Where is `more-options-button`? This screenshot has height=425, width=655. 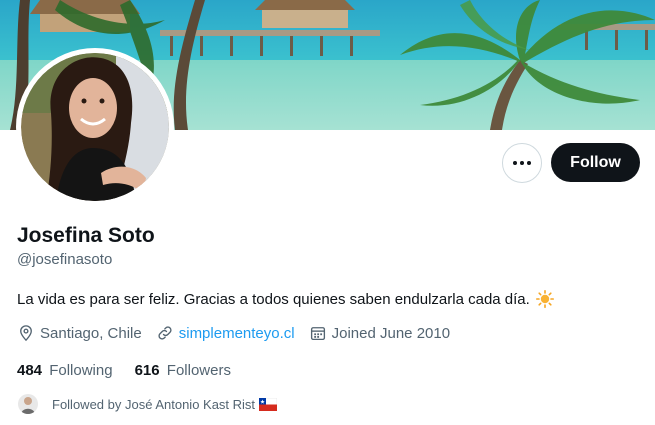 more-options-button is located at coordinates (522, 163).